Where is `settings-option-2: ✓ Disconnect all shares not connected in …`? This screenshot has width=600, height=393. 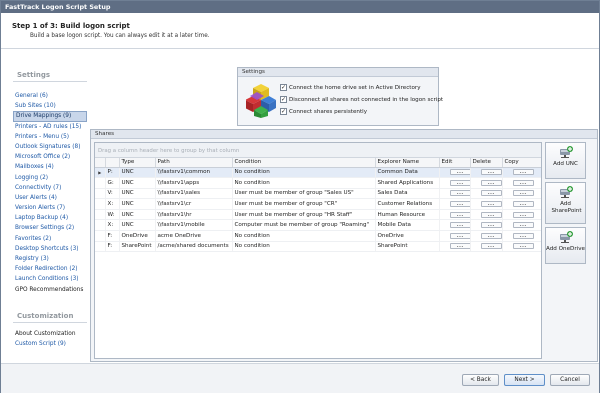
settings-option-2: ✓ Disconnect all shares not connected in … is located at coordinates (361, 99).